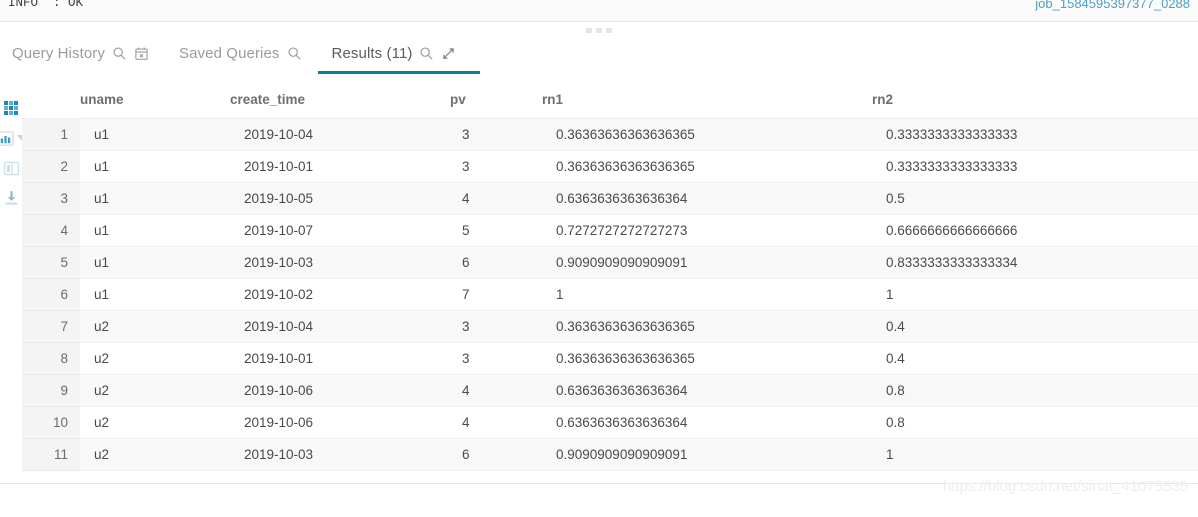 This screenshot has height=517, width=1198. I want to click on table-row: 9 u2 2019-10-06 4 0.6363636363636364 0.8, so click(610, 390).